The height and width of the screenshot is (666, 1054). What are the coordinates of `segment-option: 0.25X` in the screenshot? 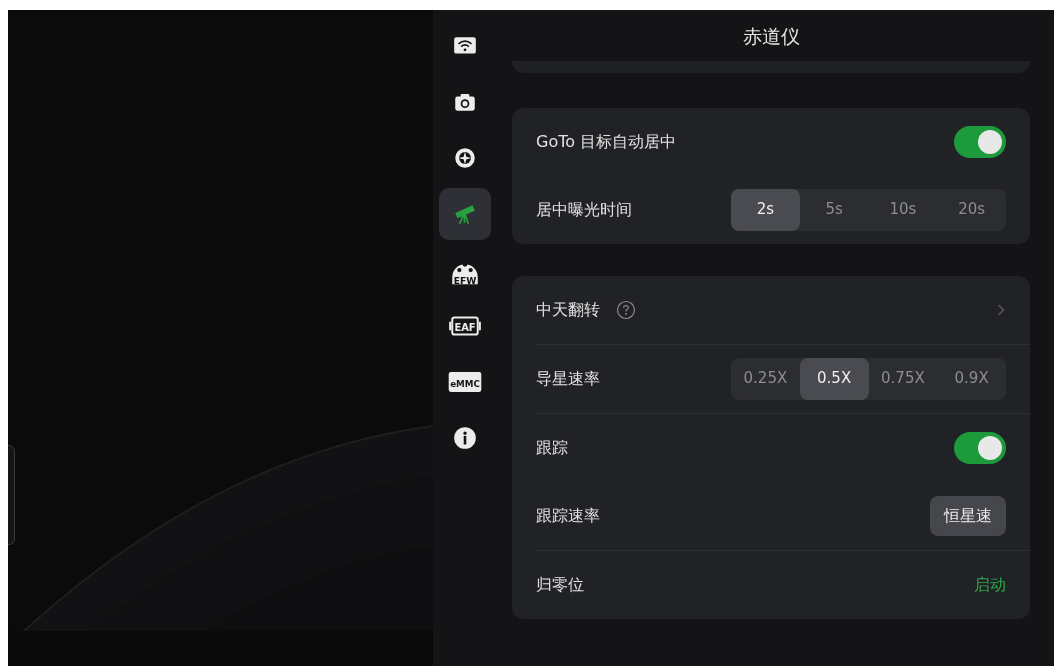 It's located at (765, 378).